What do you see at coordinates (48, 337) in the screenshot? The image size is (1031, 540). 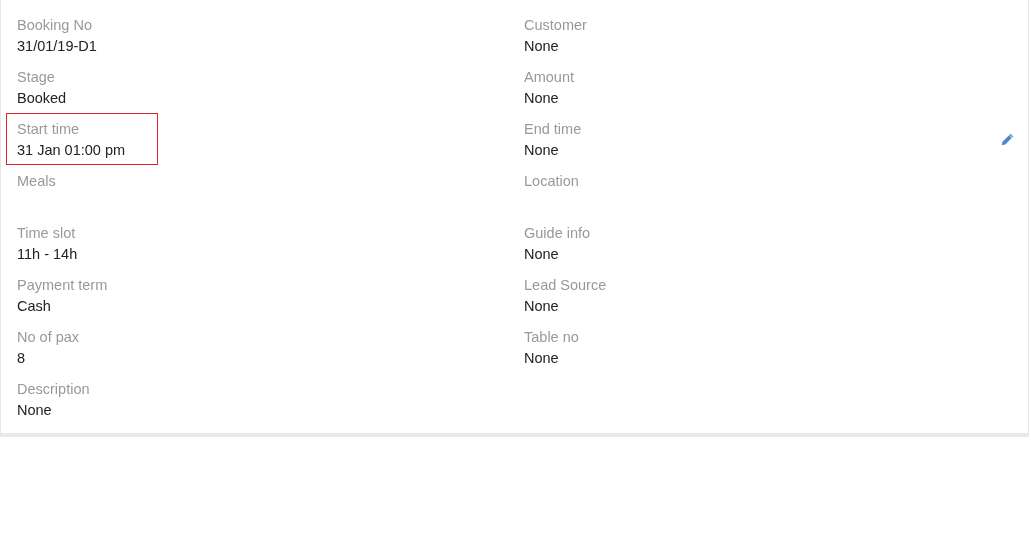 I see `field-label: No of pax` at bounding box center [48, 337].